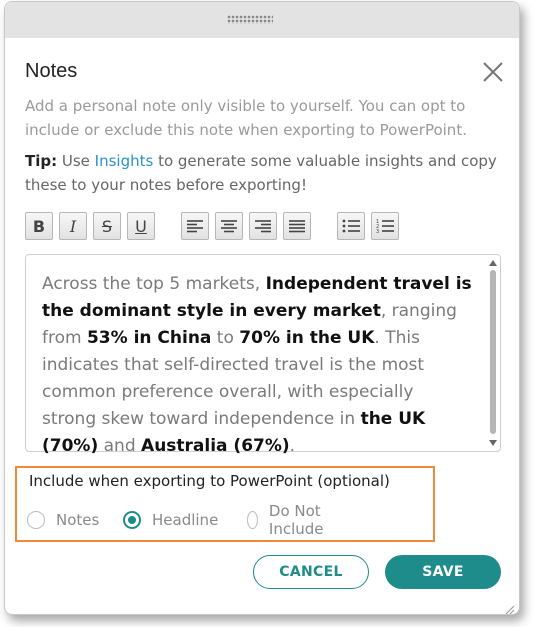 The width and height of the screenshot is (542, 627). What do you see at coordinates (292, 446) in the screenshot?
I see `note-segment: .` at bounding box center [292, 446].